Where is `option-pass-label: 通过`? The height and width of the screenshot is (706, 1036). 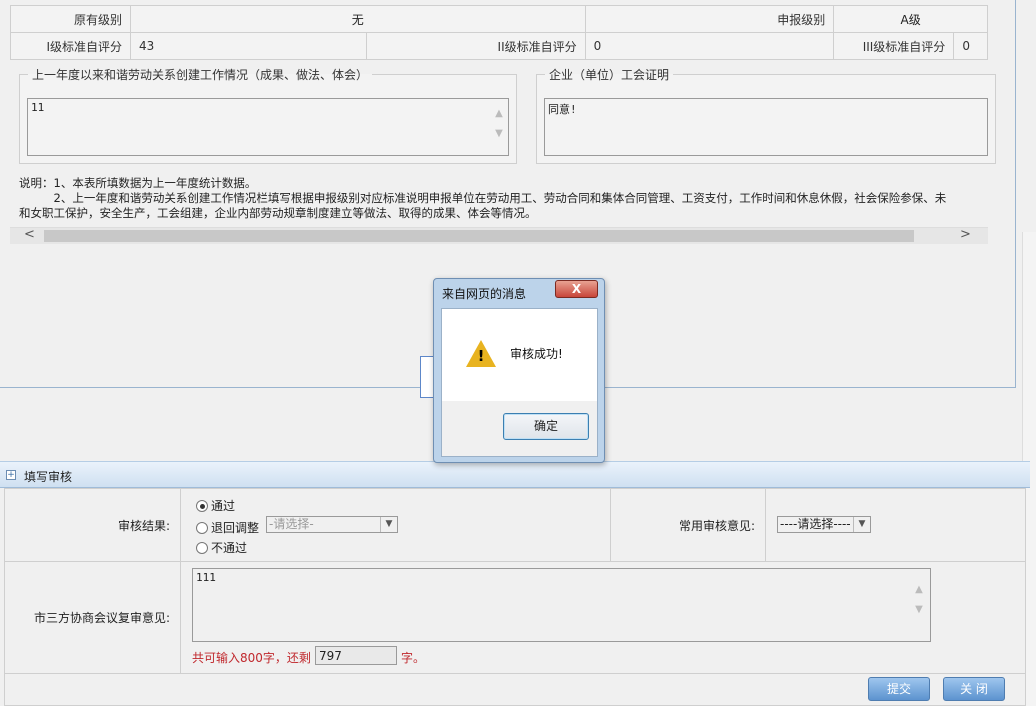 option-pass-label: 通过 is located at coordinates (223, 506).